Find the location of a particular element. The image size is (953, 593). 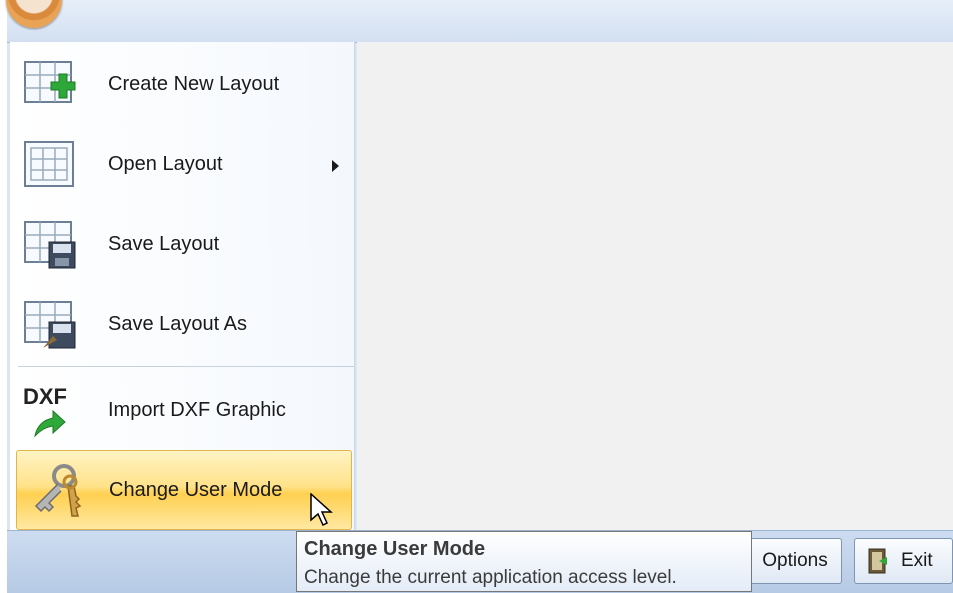

exit-button: Exit is located at coordinates (903, 561).